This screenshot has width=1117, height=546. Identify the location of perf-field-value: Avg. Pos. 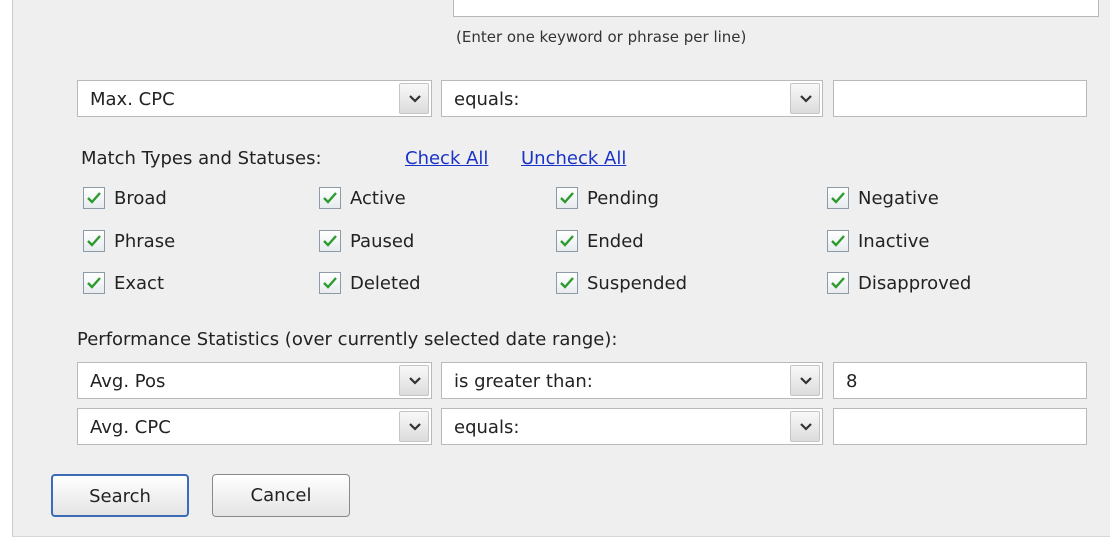
(128, 381).